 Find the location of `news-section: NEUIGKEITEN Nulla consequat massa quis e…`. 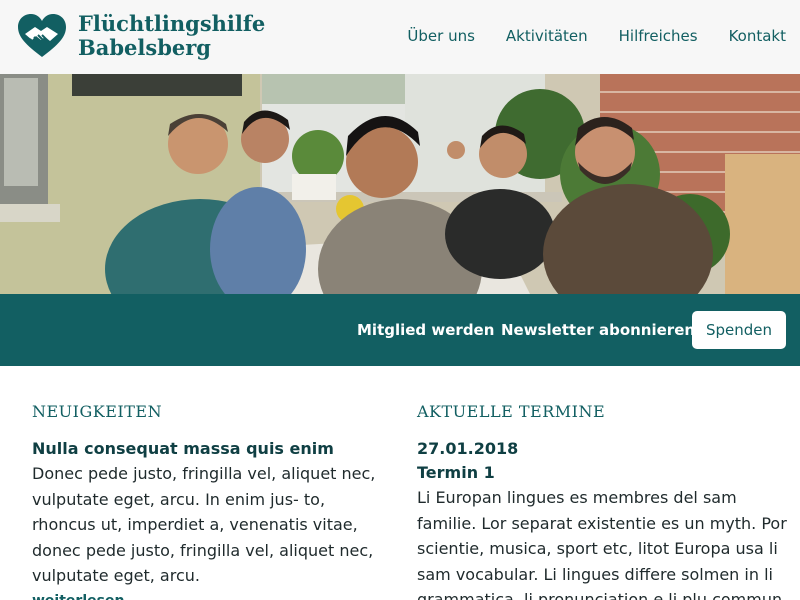

news-section: NEUIGKEITEN Nulla consequat massa quis e… is located at coordinates (208, 501).